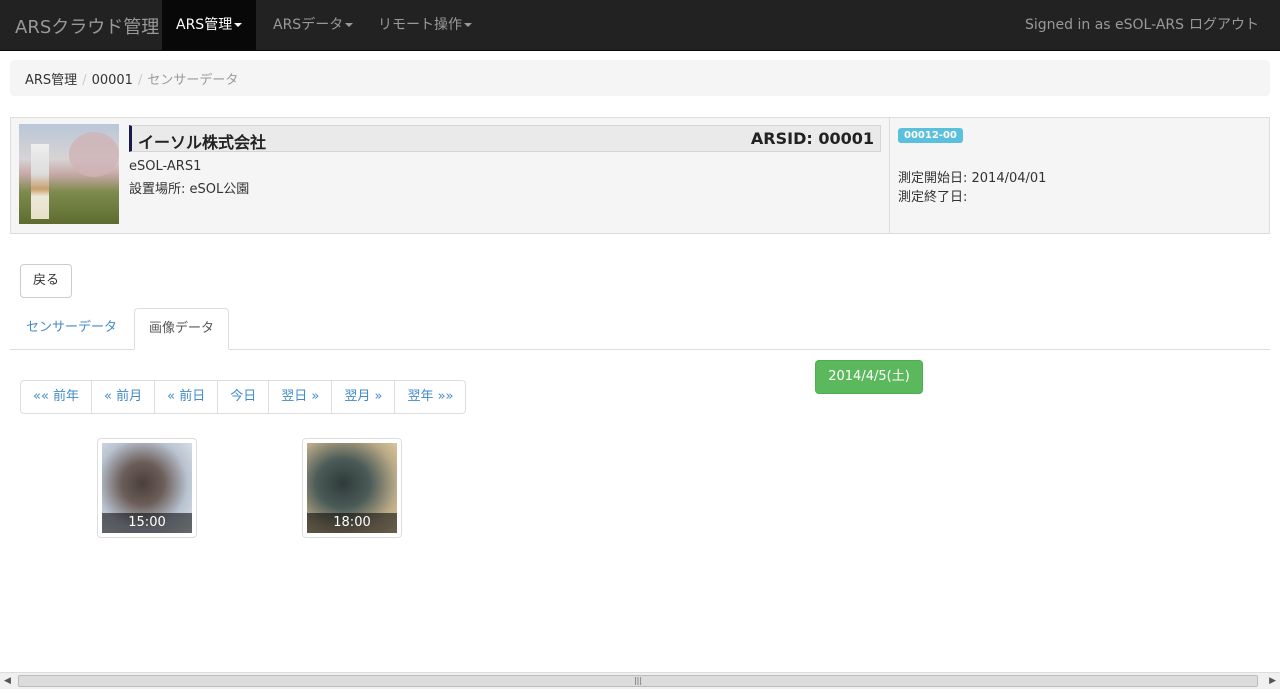 The image size is (1280, 689). Describe the element at coordinates (56, 397) in the screenshot. I see `pager-prev-year: «« 前年` at that location.